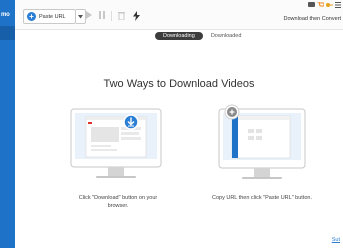 The width and height of the screenshot is (343, 248). What do you see at coordinates (102, 16) in the screenshot?
I see `pause-icon` at bounding box center [102, 16].